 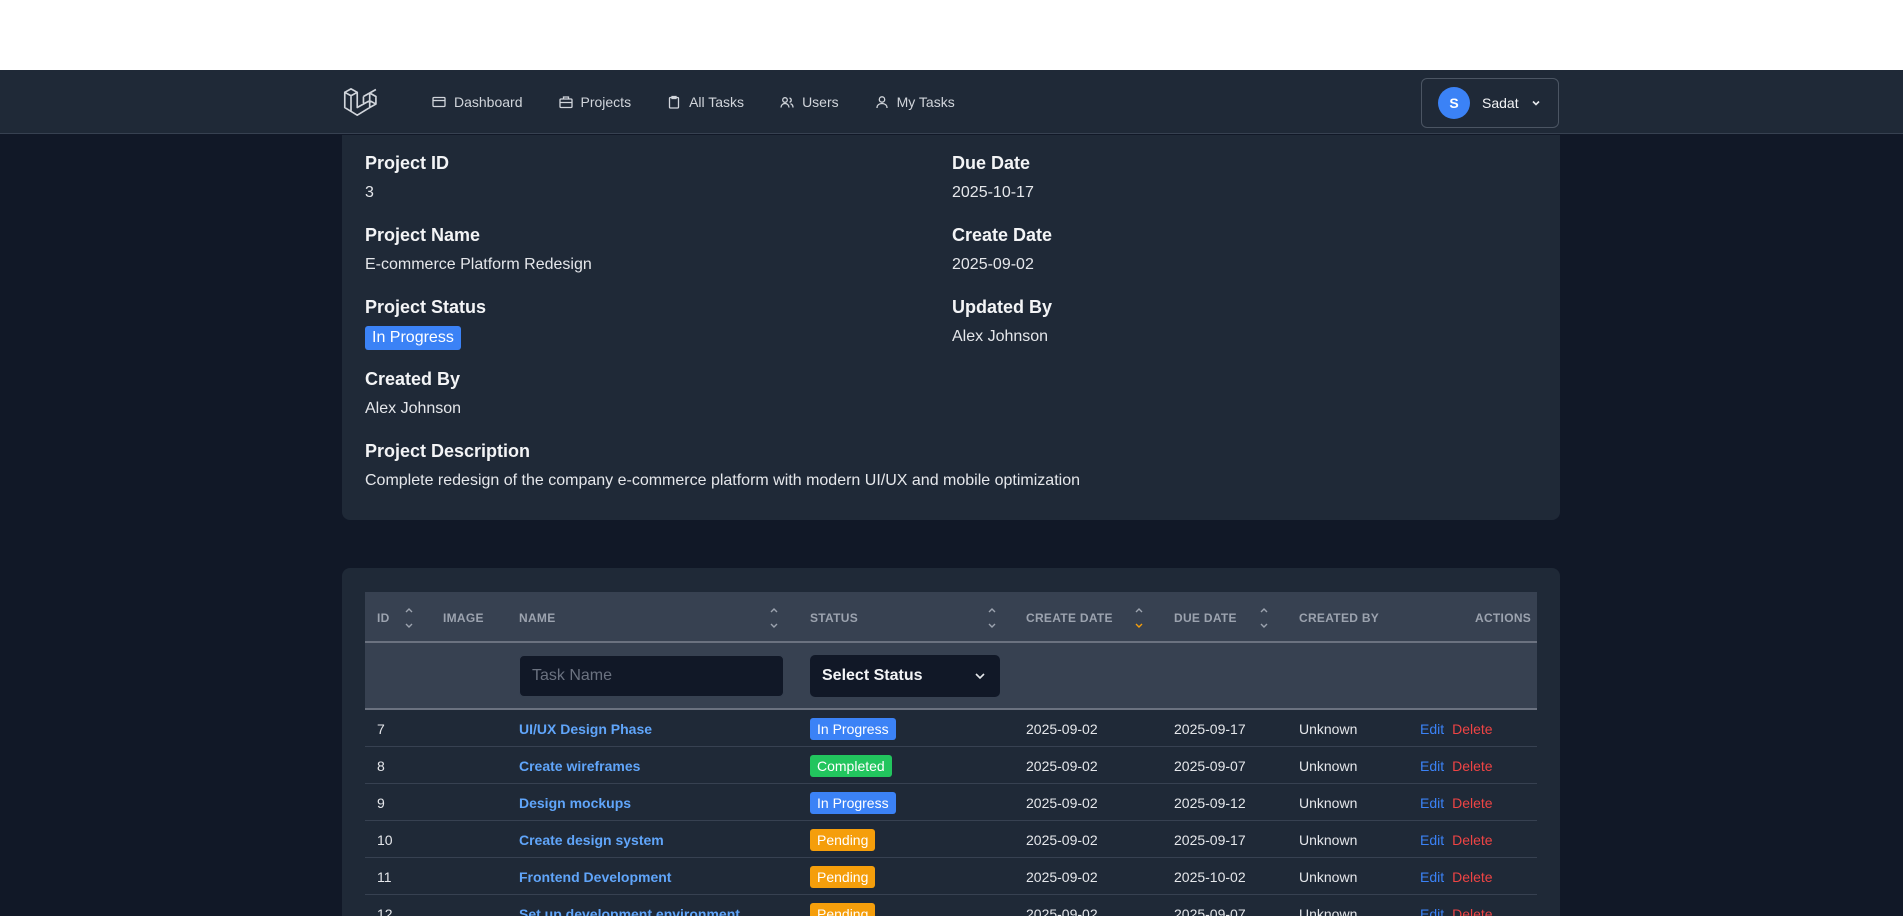 What do you see at coordinates (1210, 839) in the screenshot?
I see `cell-due-date: 2025-09-17` at bounding box center [1210, 839].